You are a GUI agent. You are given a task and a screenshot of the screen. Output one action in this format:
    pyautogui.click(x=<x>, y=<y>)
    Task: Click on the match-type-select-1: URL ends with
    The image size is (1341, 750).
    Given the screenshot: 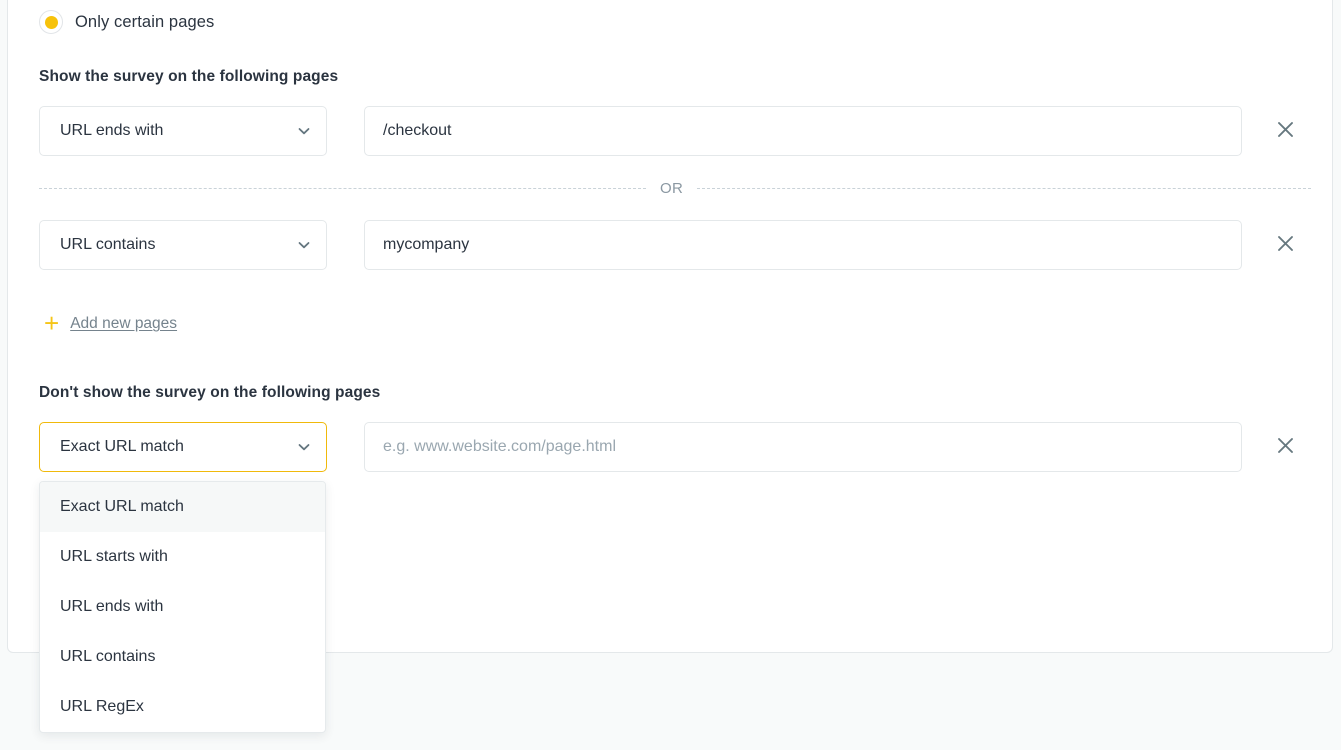 What is the action you would take?
    pyautogui.click(x=183, y=131)
    